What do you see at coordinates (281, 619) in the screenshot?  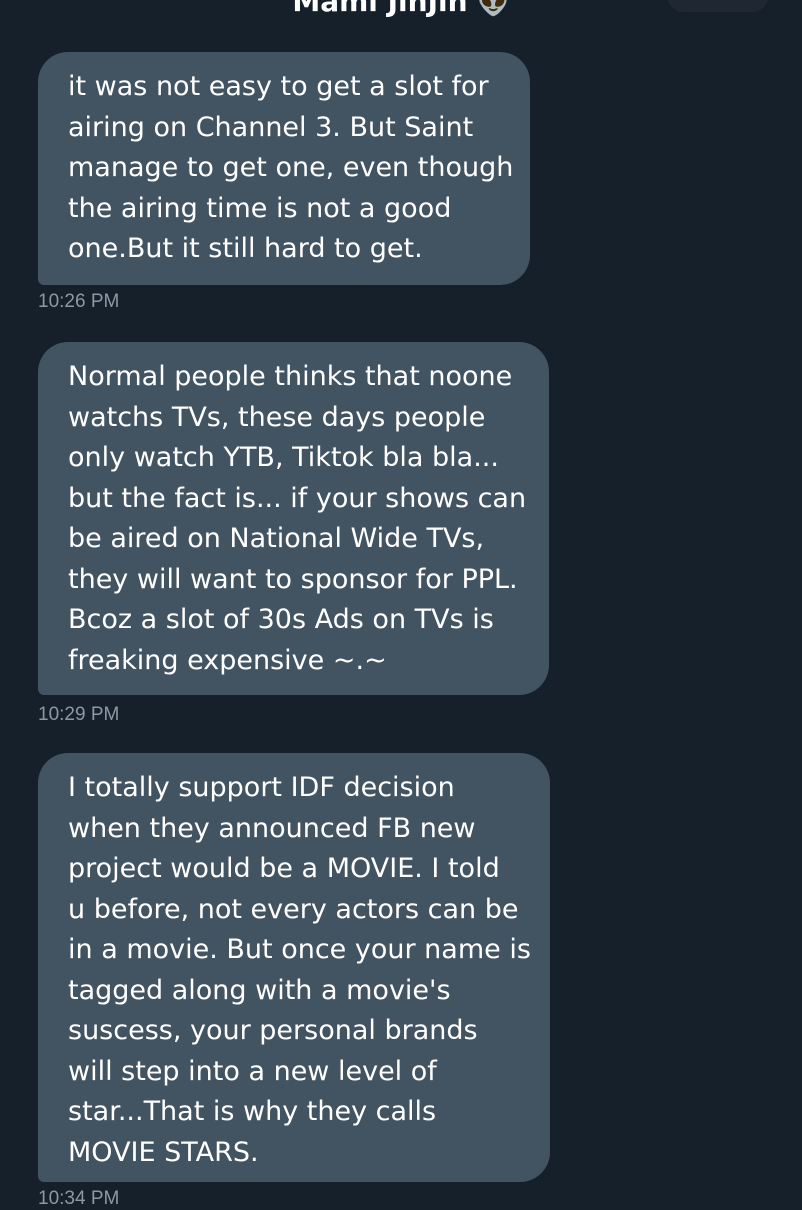 I see `message-line: Bcoz a slot of 30s Ads on TVs is` at bounding box center [281, 619].